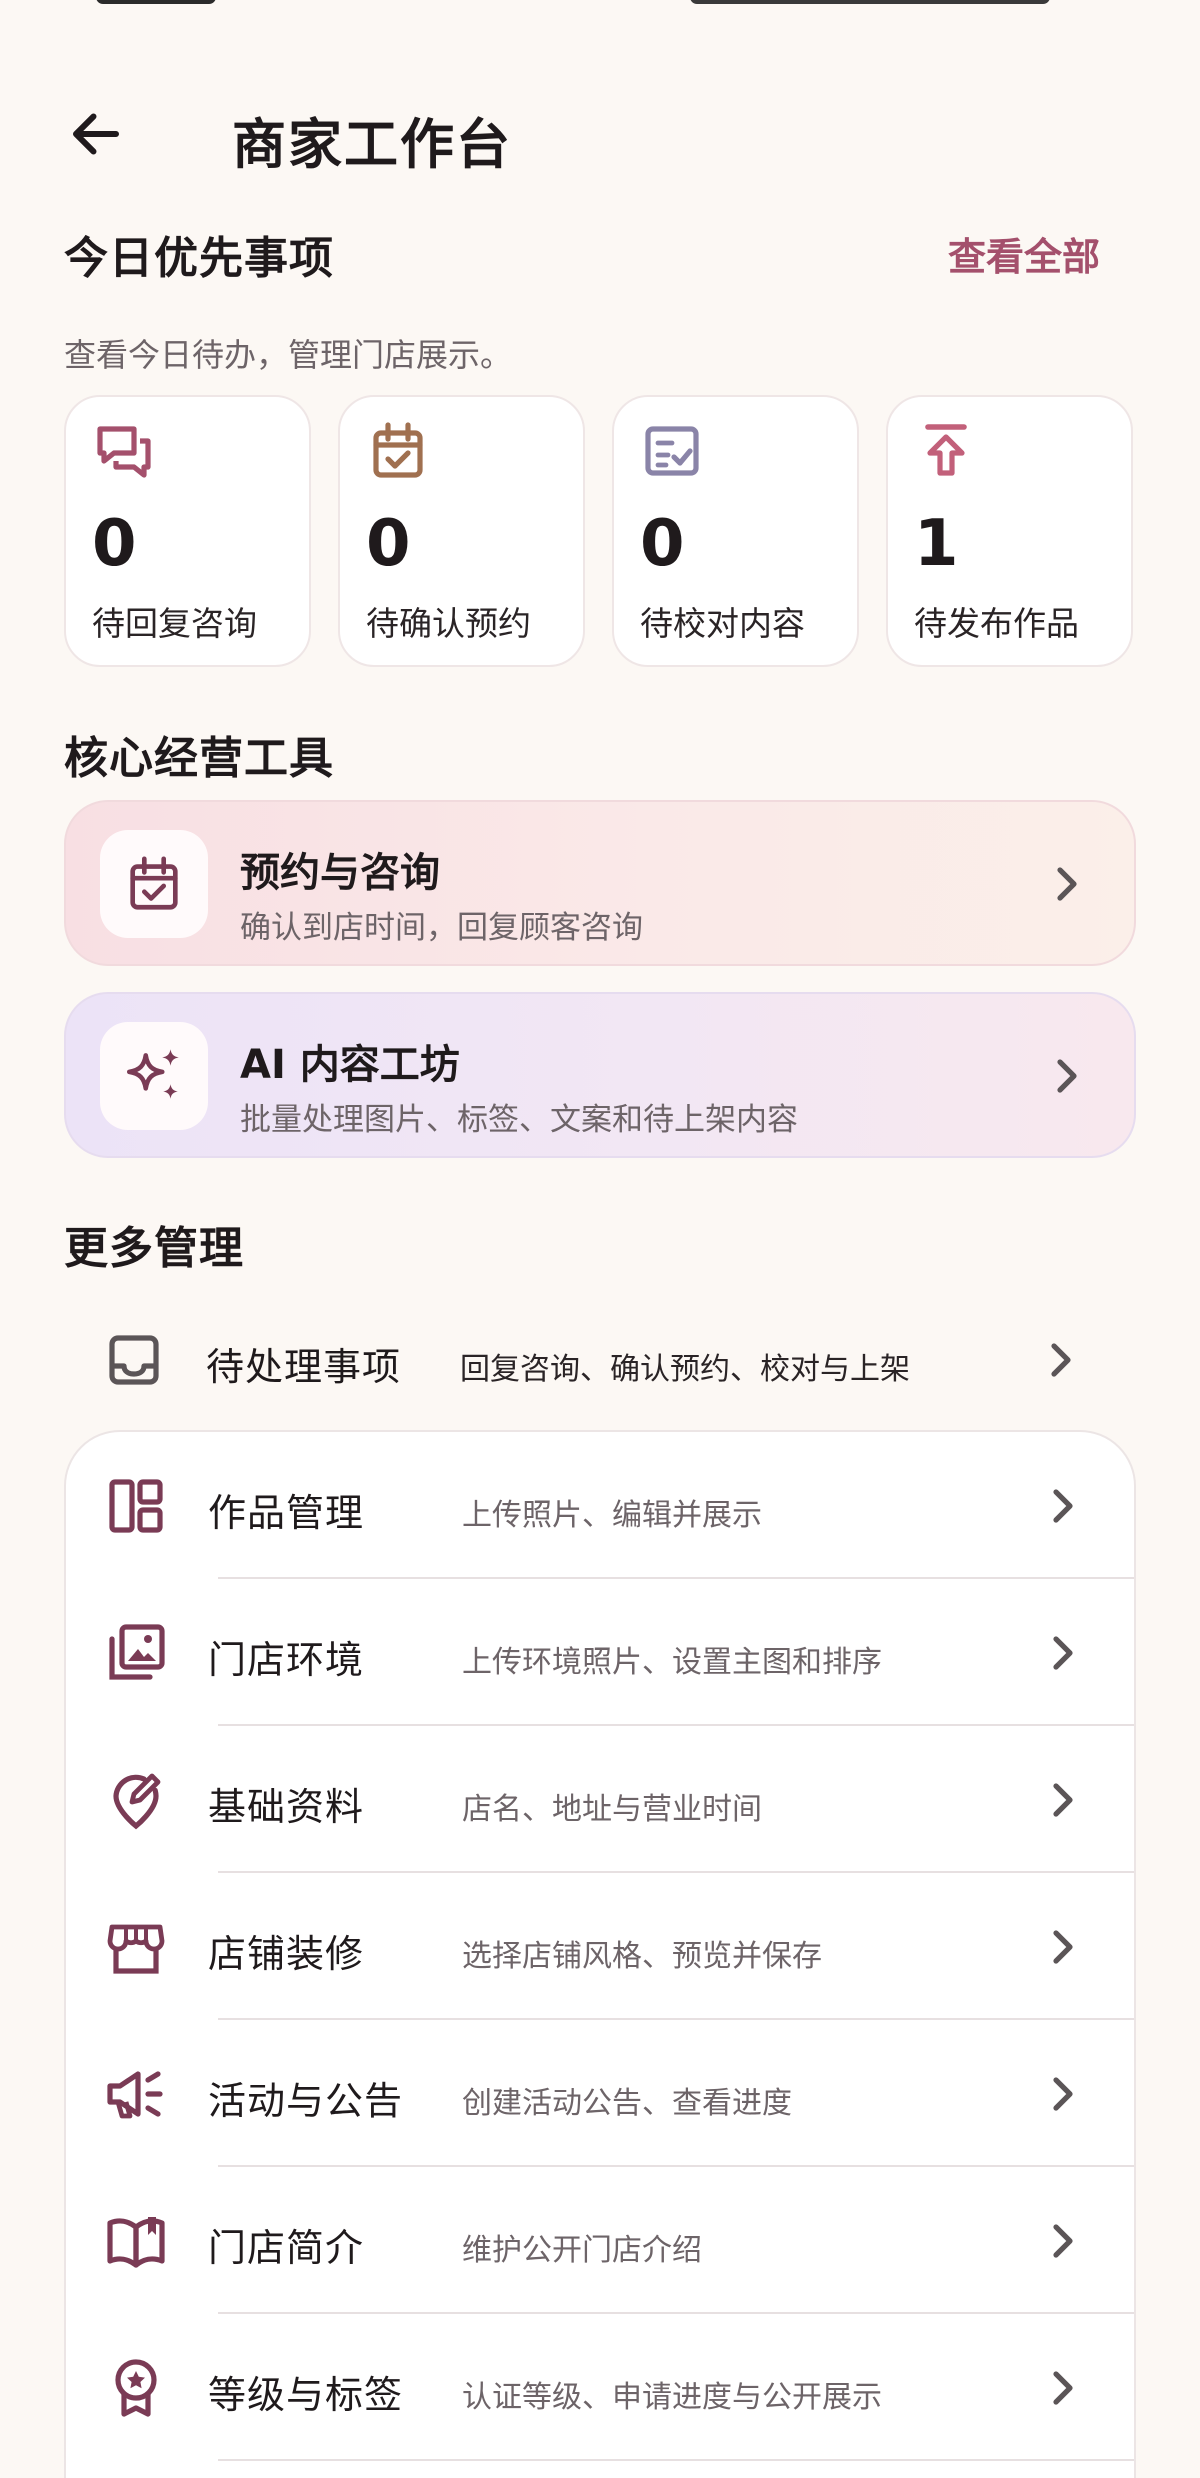 This screenshot has width=1200, height=2478. Describe the element at coordinates (461, 531) in the screenshot. I see `stat-card-pending-bookings: 0 待确认预约` at that location.